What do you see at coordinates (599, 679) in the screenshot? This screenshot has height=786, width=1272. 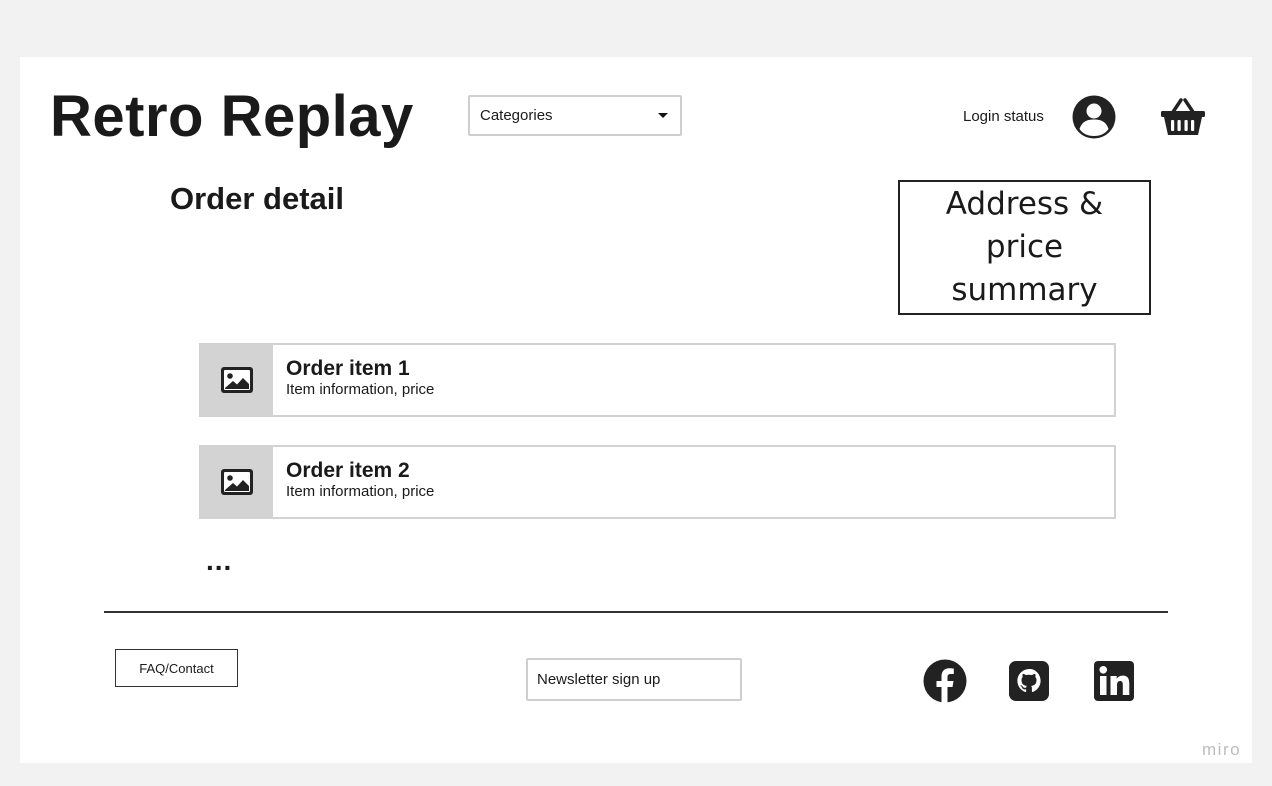 I see `newsletter-signup-label: Newsletter sign up` at bounding box center [599, 679].